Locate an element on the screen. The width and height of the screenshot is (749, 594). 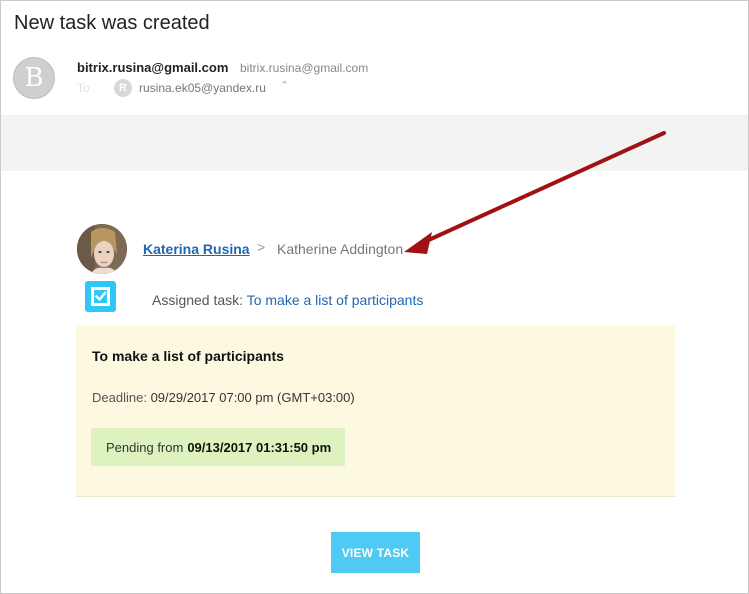
author-photo-icon is located at coordinates (102, 249).